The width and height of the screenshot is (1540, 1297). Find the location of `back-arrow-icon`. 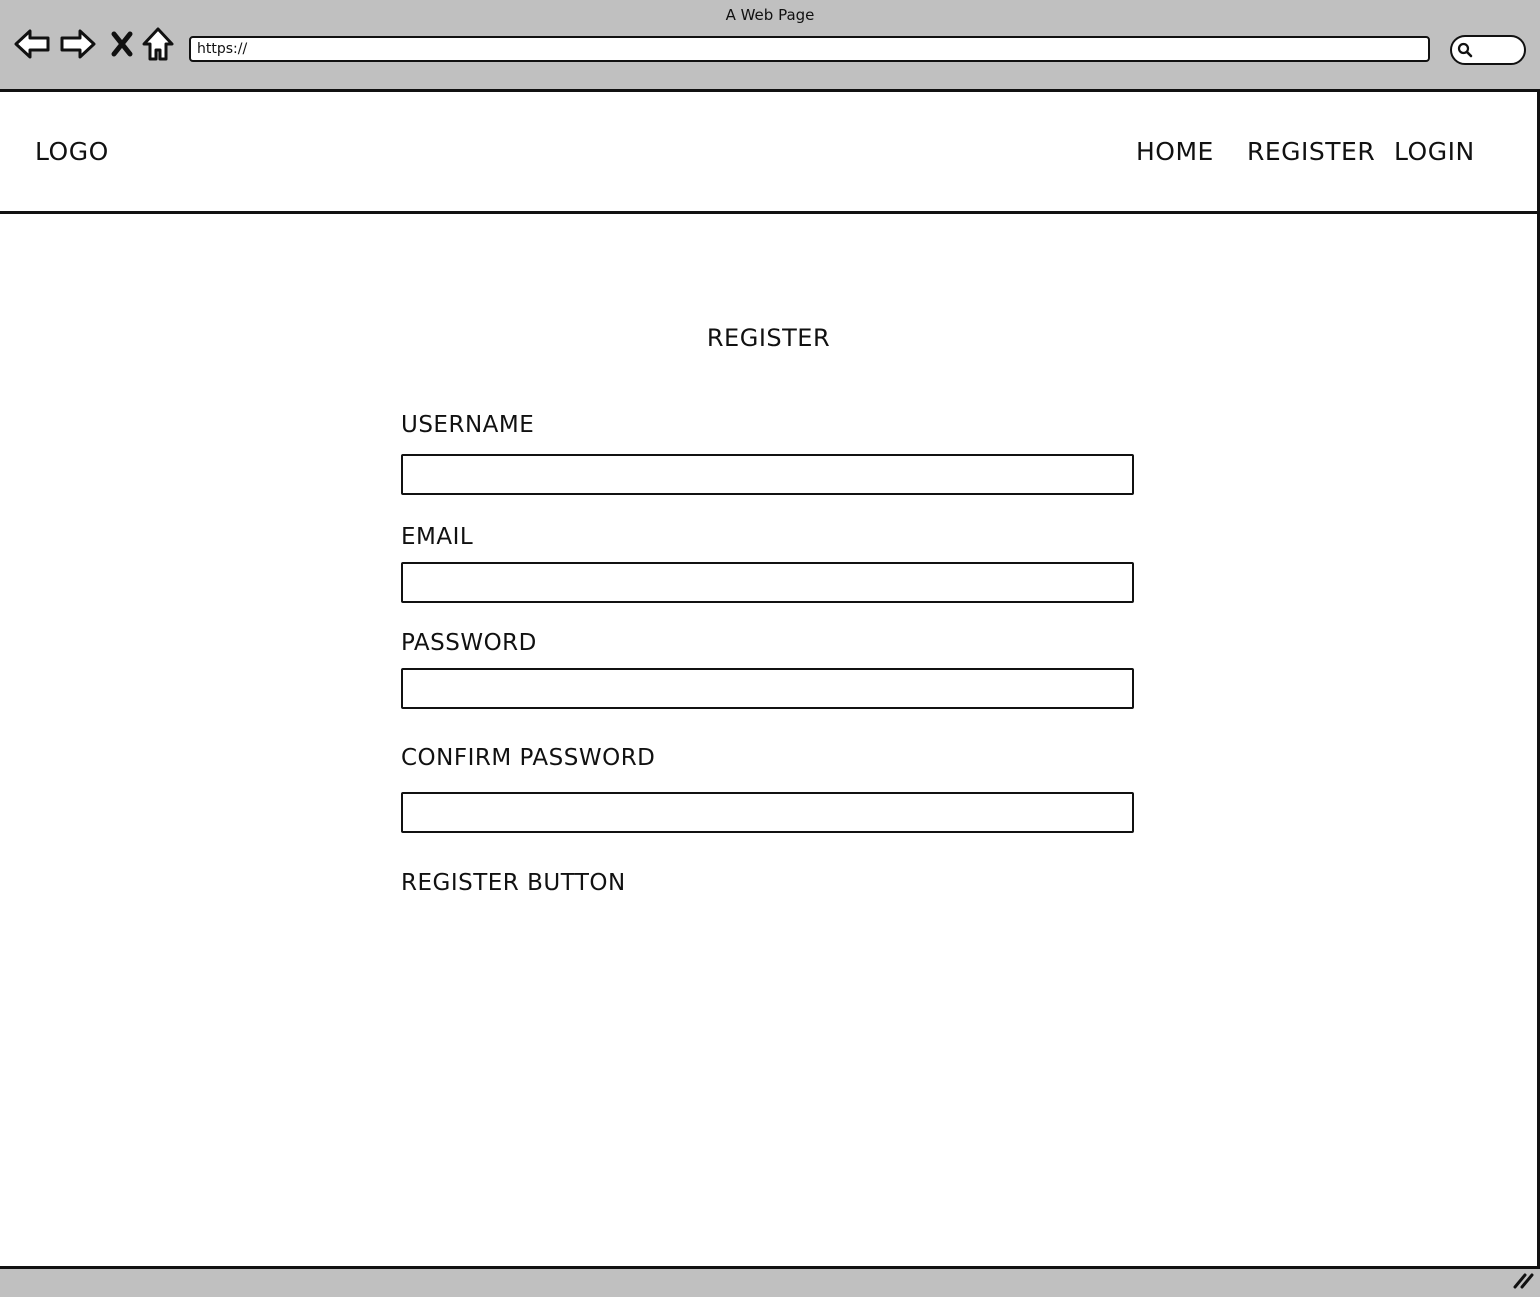

back-arrow-icon is located at coordinates (32, 44).